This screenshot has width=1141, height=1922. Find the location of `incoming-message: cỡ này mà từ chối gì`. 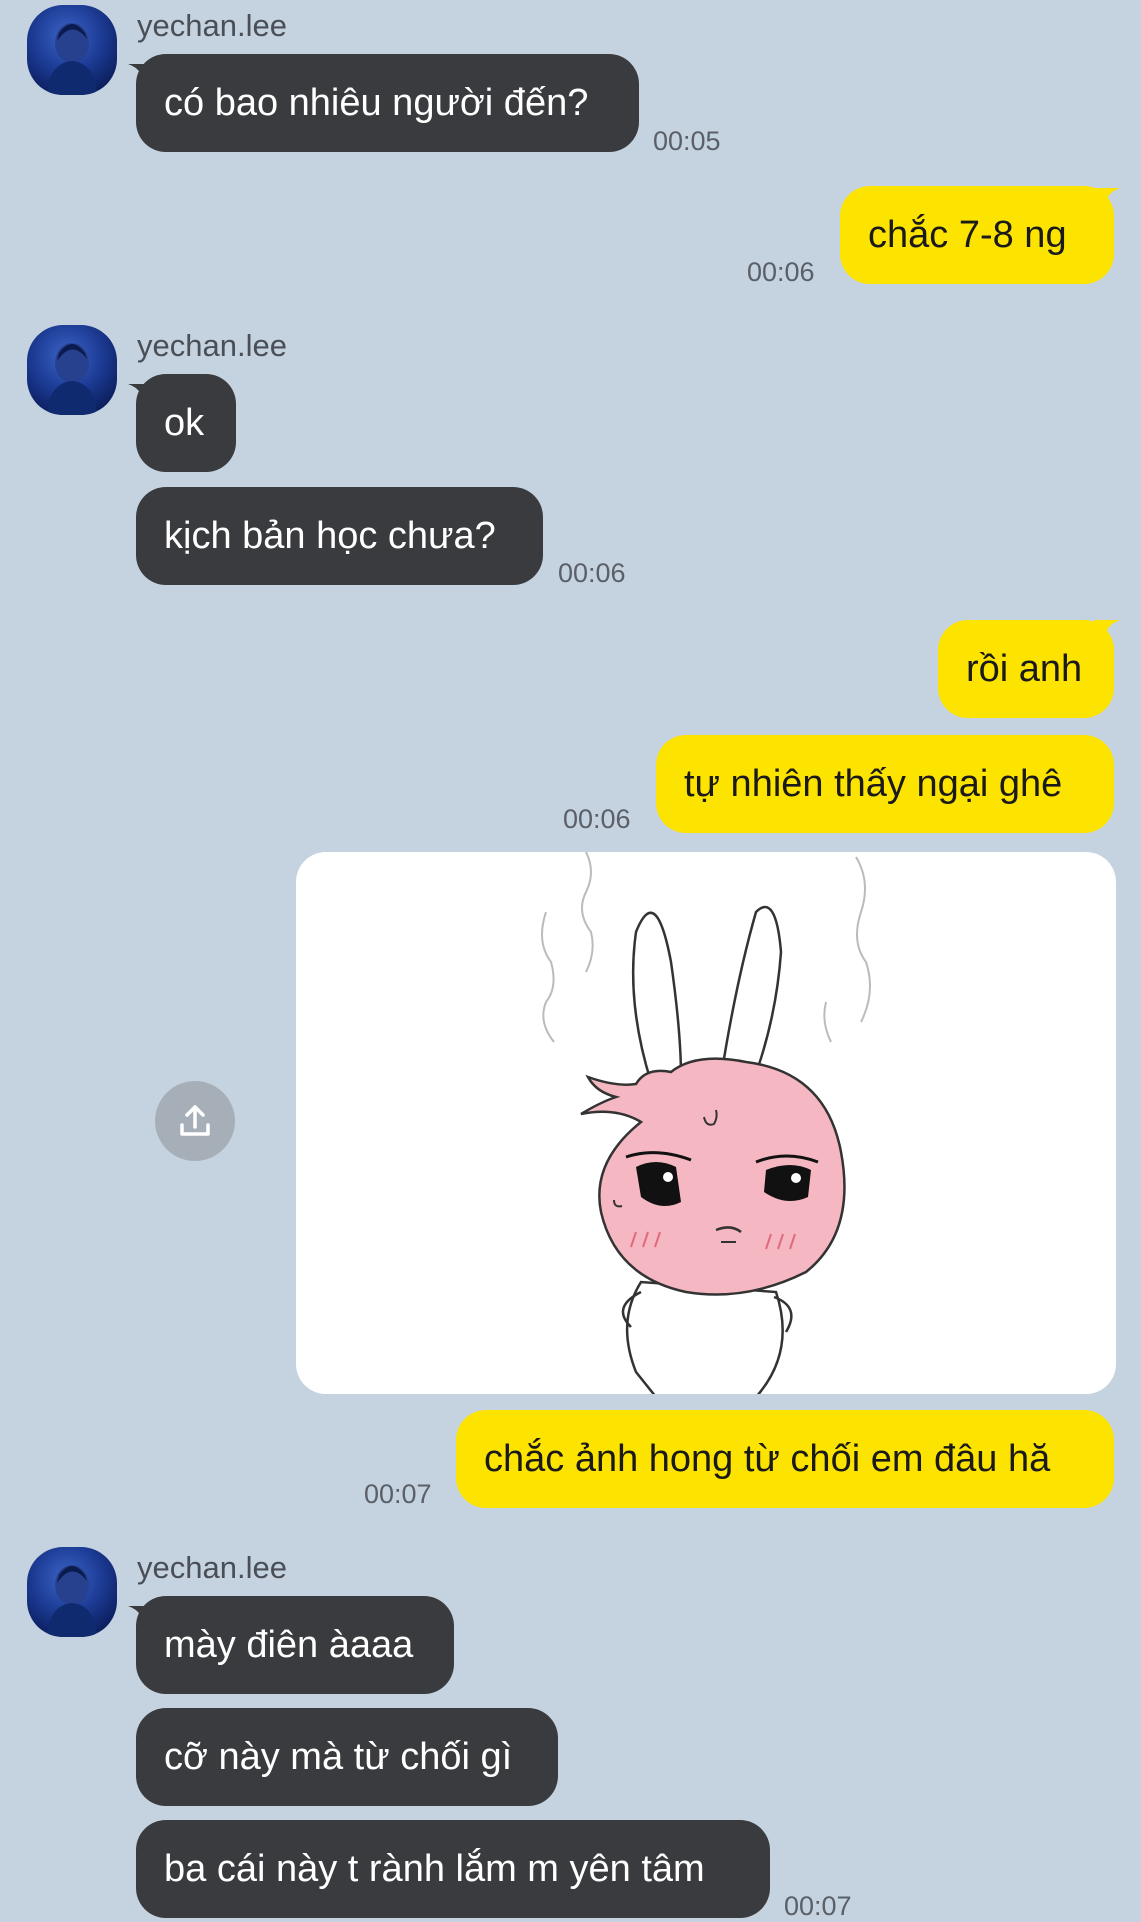

incoming-message: cỡ này mà từ chối gì is located at coordinates (347, 1757).